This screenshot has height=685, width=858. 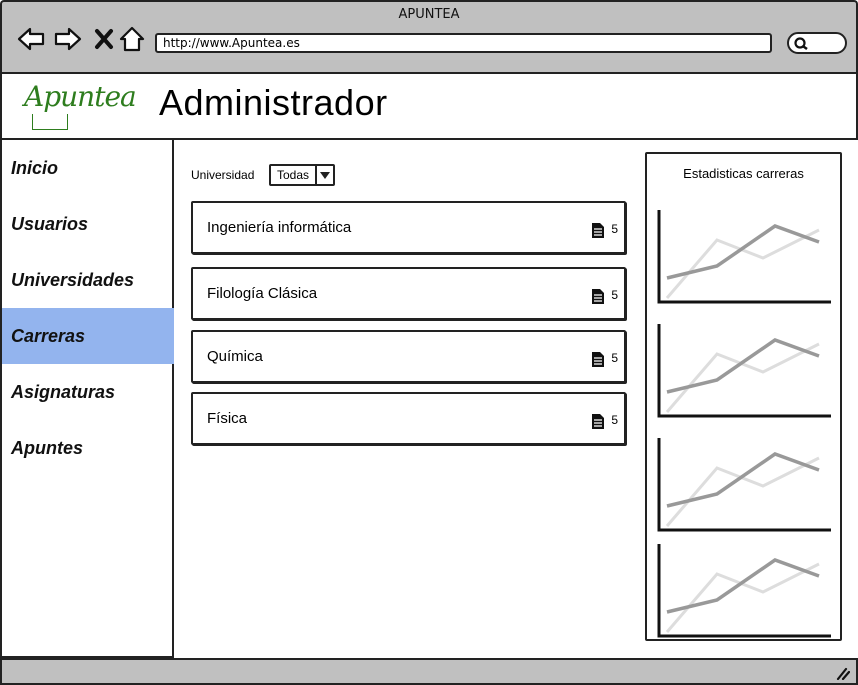 I want to click on page-title: Administrador, so click(x=273, y=102).